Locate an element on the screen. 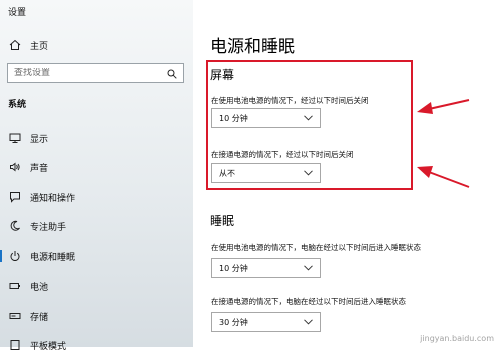 This screenshot has height=354, width=500. sidebar-item-label: 电源和睡眠 is located at coordinates (53, 257).